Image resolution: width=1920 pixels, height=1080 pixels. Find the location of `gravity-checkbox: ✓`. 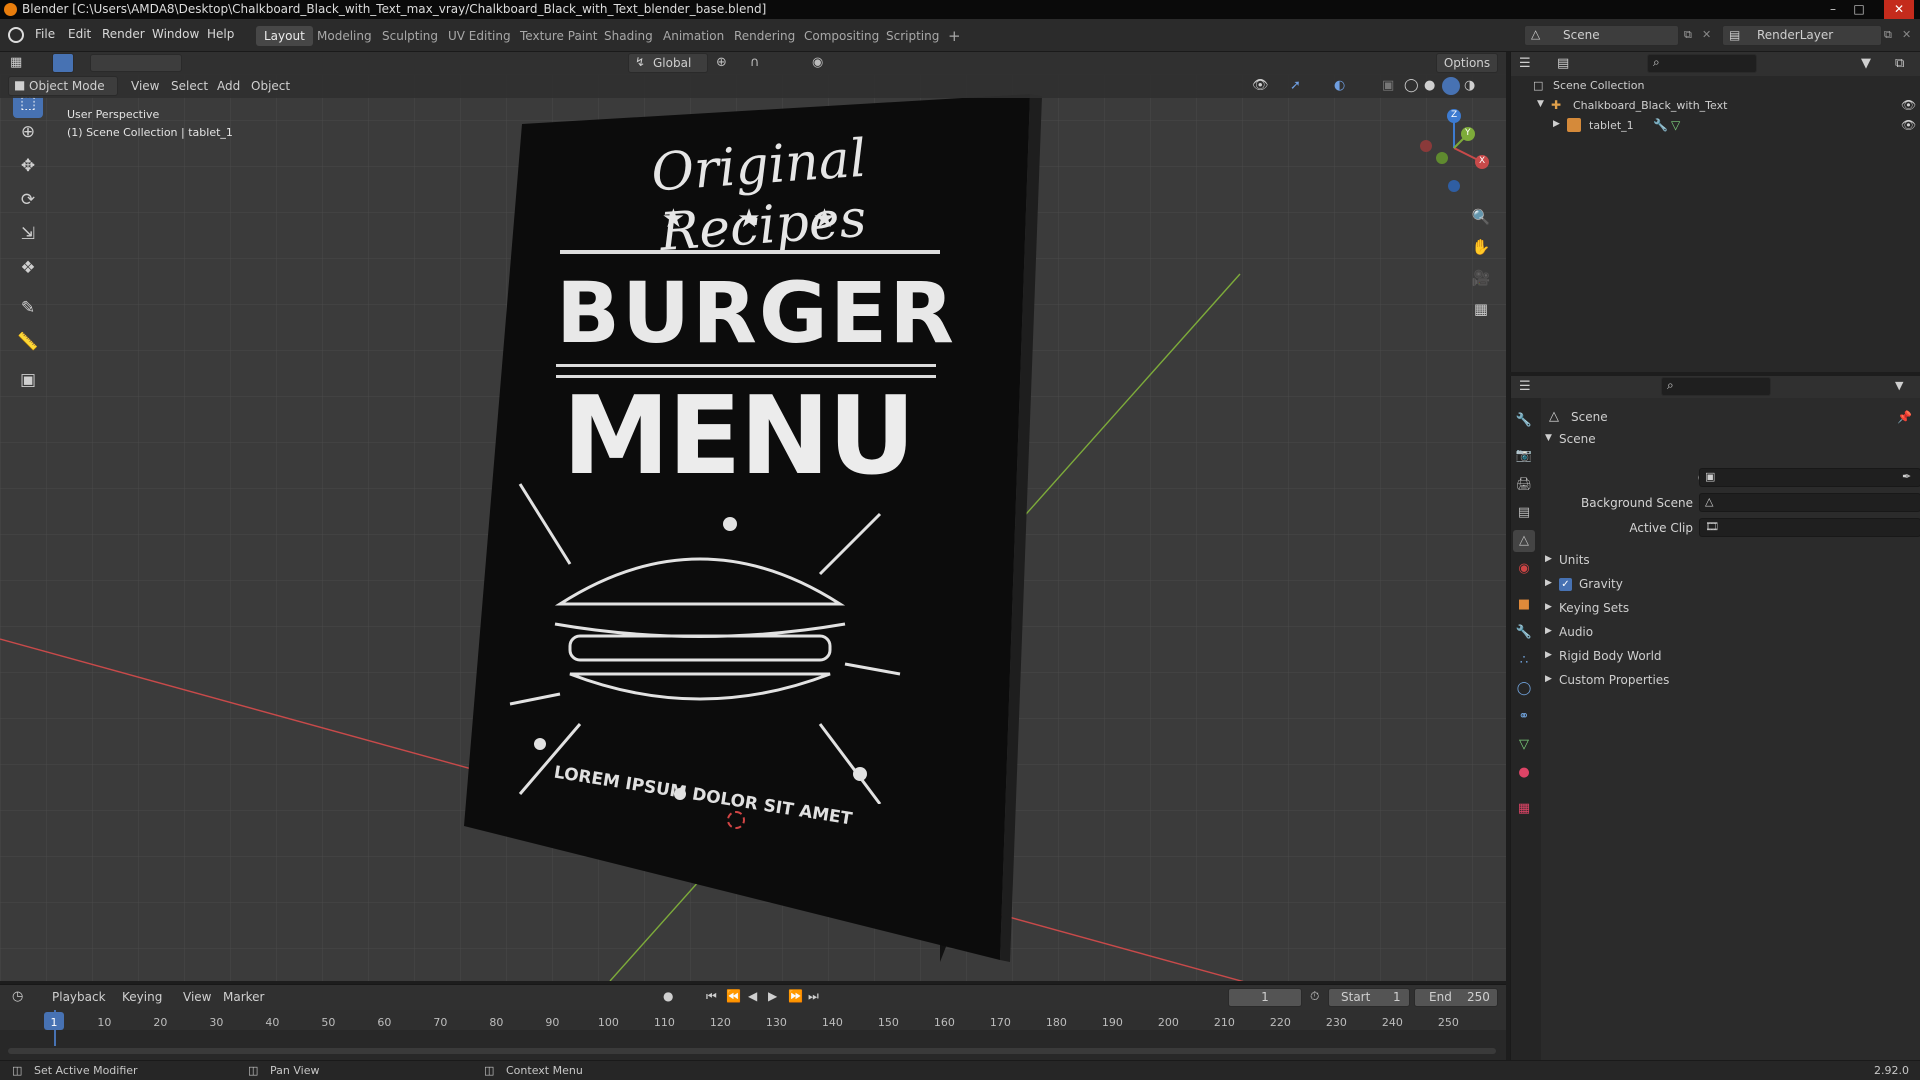

gravity-checkbox: ✓ is located at coordinates (1565, 584).